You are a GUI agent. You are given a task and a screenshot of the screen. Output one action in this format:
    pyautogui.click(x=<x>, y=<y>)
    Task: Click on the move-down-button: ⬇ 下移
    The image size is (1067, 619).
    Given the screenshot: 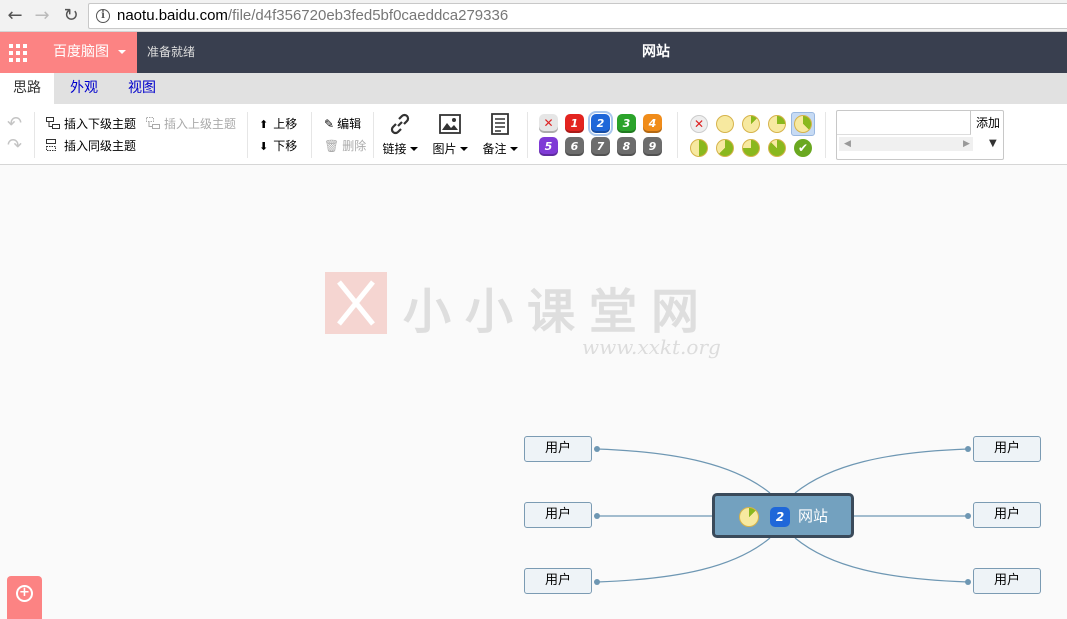 What is the action you would take?
    pyautogui.click(x=278, y=146)
    